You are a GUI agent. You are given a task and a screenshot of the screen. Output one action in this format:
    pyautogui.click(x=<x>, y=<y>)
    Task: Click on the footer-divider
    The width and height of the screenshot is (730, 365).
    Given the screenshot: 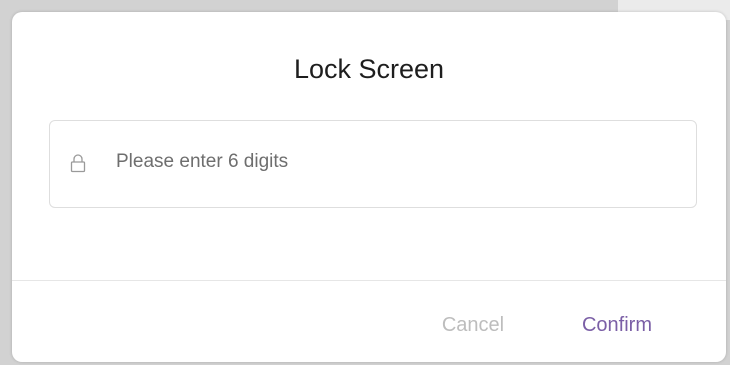 What is the action you would take?
    pyautogui.click(x=369, y=280)
    